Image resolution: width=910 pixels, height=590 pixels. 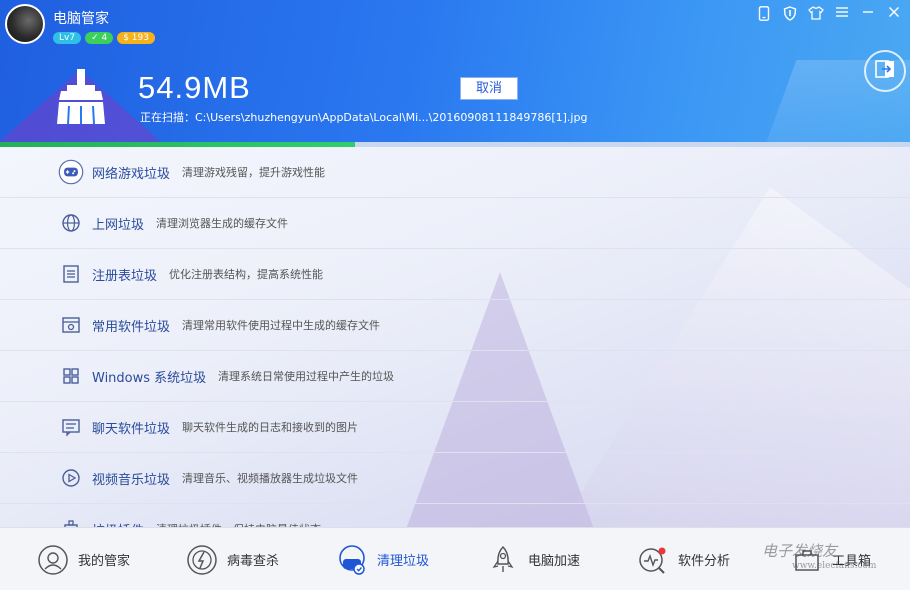 I want to click on chat-icon, so click(x=71, y=427).